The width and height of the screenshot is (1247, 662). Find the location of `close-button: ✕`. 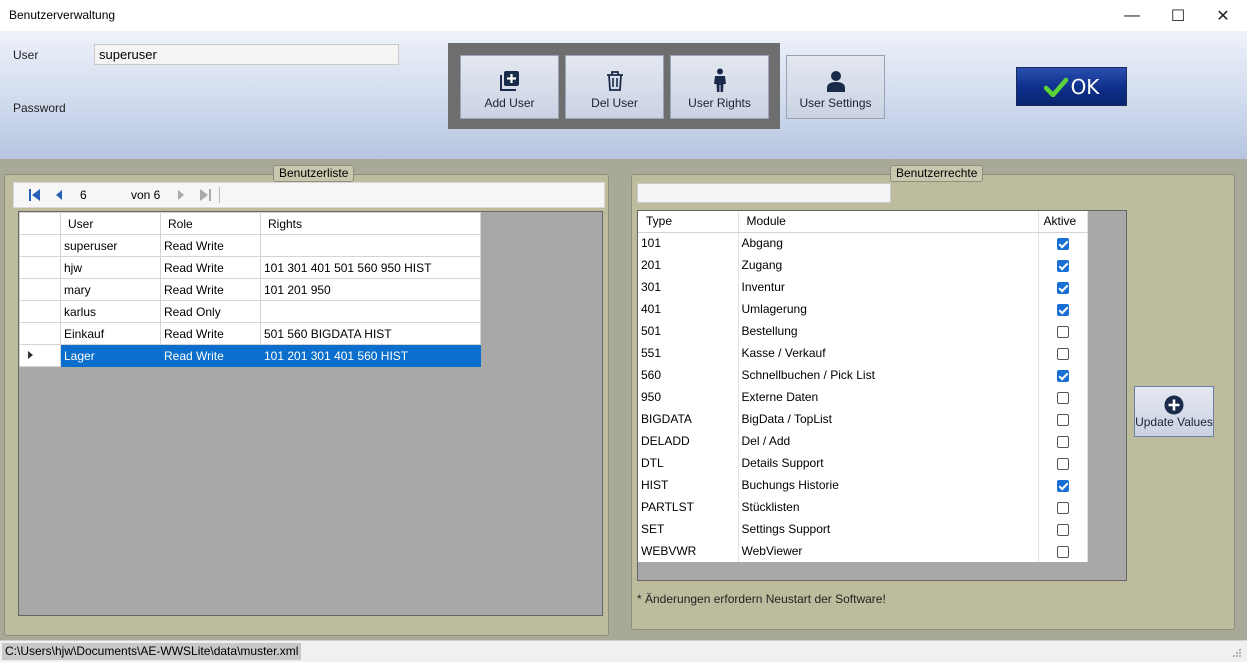

close-button: ✕ is located at coordinates (1223, 15).